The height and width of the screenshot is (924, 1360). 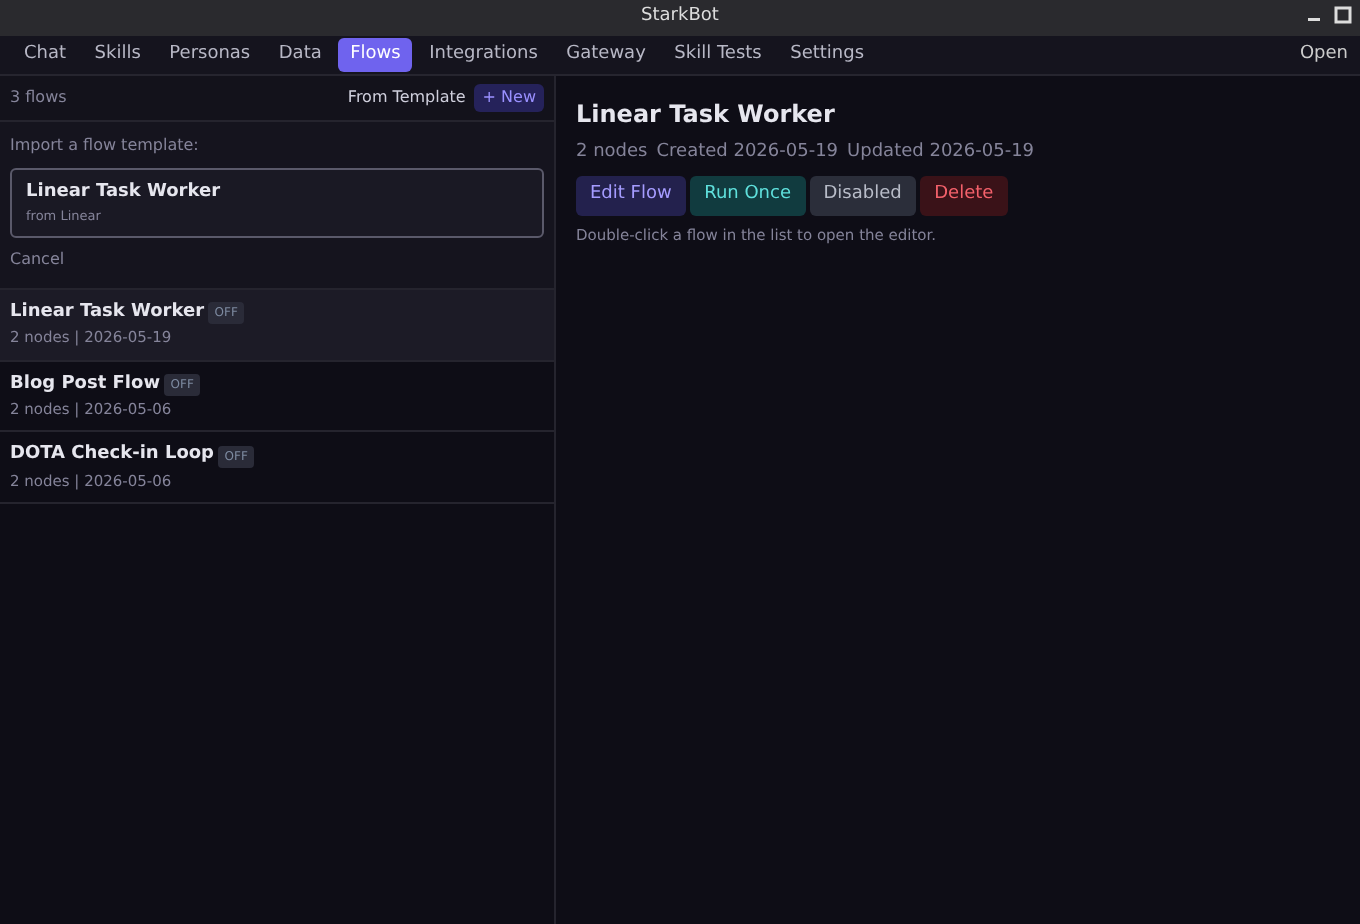 What do you see at coordinates (105, 146) in the screenshot?
I see `import-label: Import a flow template:` at bounding box center [105, 146].